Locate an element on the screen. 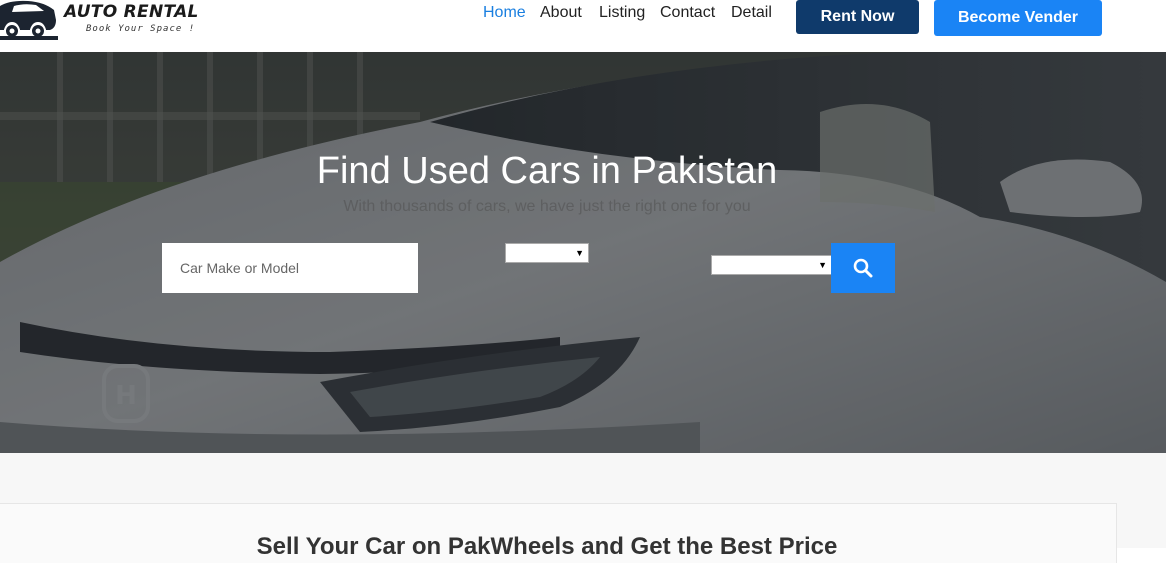 Image resolution: width=1166 pixels, height=563 pixels. search-icon is located at coordinates (863, 268).